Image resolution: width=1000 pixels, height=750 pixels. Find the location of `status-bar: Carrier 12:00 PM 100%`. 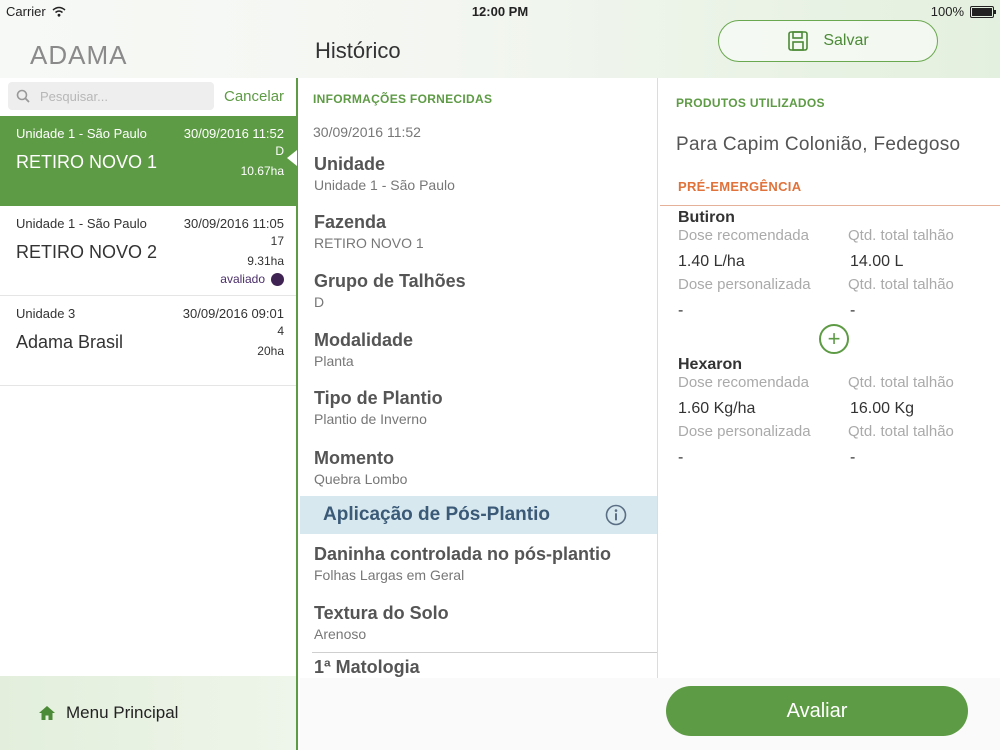

status-bar: Carrier 12:00 PM 100% is located at coordinates (500, 11).